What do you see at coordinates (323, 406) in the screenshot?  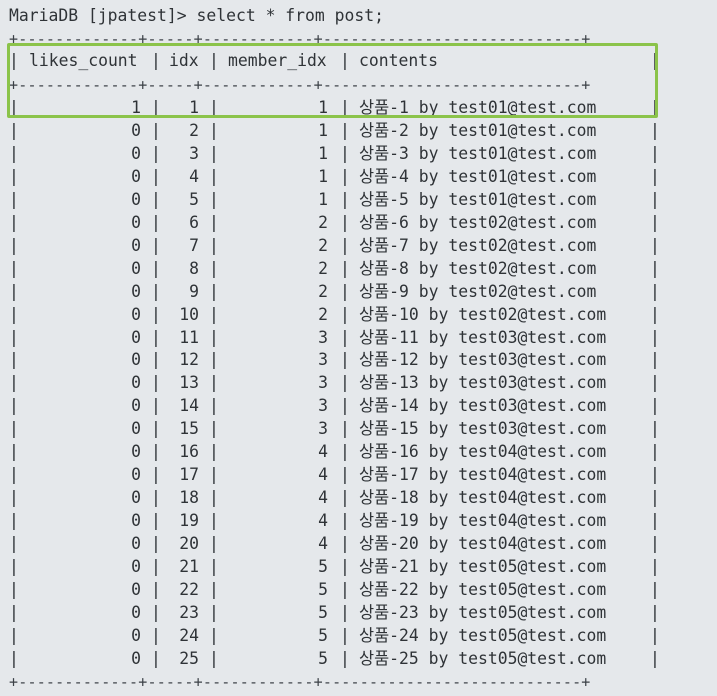 I see `cell-member-idx: 3` at bounding box center [323, 406].